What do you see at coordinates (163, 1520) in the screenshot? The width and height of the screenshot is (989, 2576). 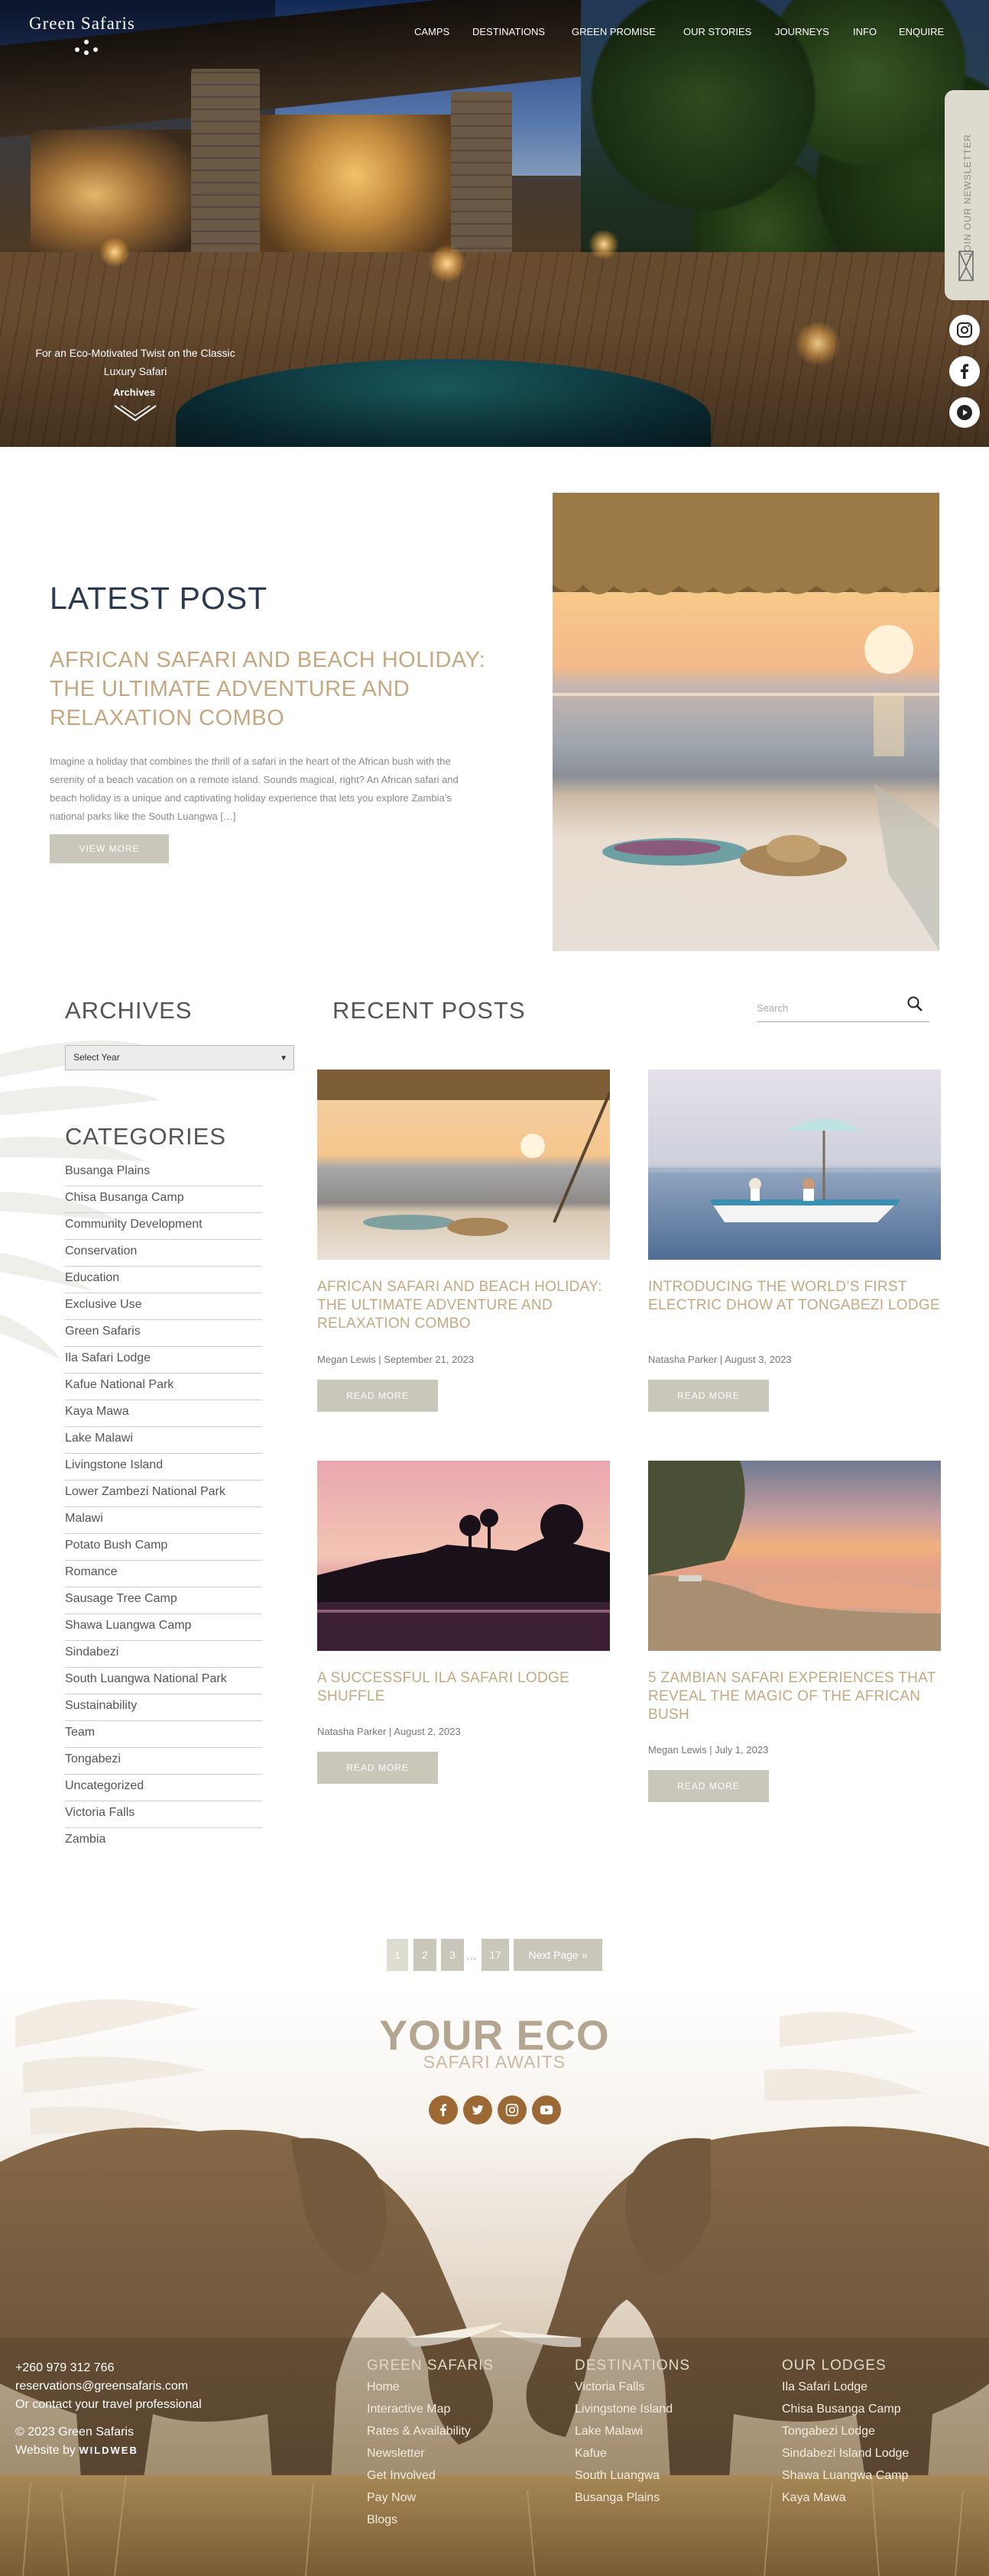 I see `category-link: Malawi` at bounding box center [163, 1520].